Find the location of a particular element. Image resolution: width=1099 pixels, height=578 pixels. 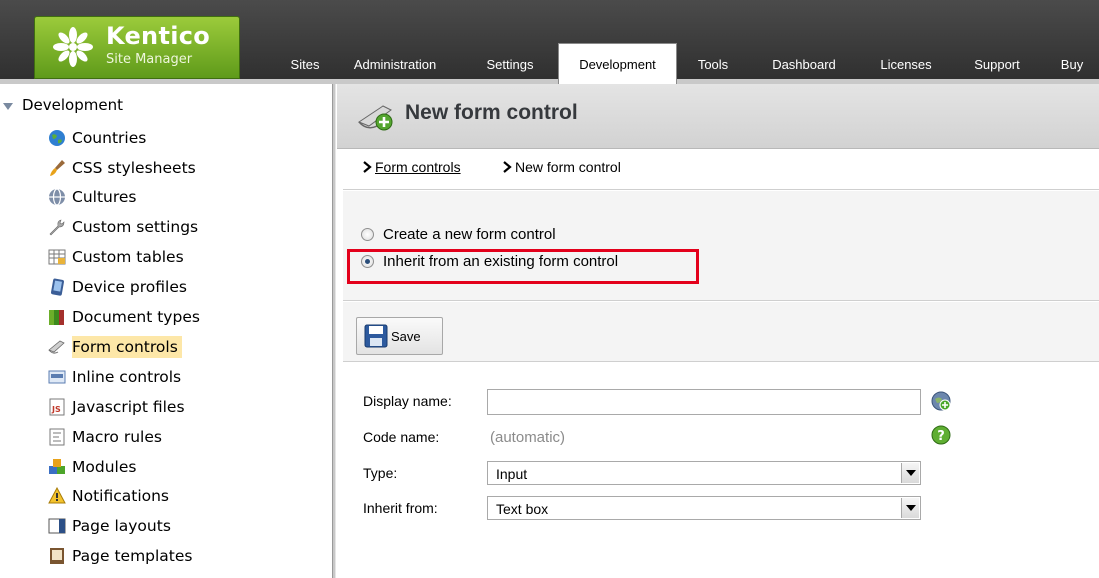

sidebar-item-css-stylesheets: CSS stylesheets is located at coordinates (124, 168).